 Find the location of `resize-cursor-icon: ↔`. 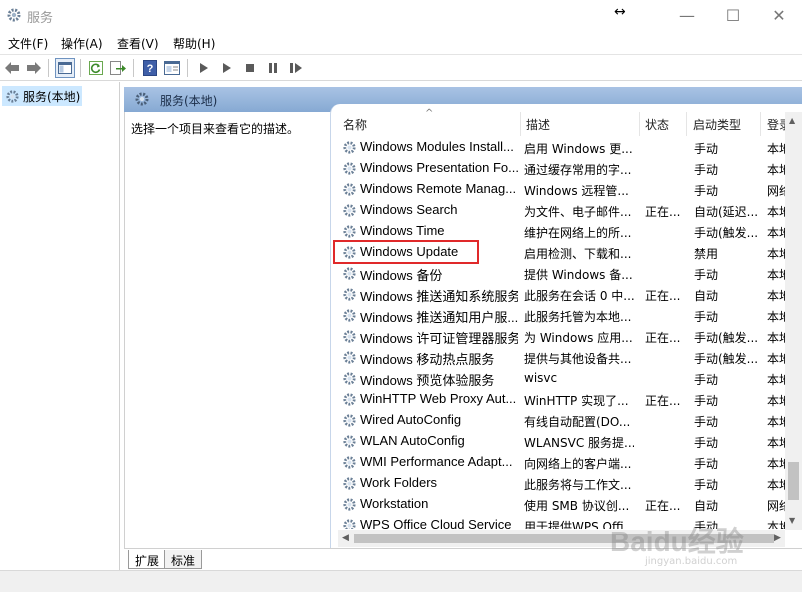

resize-cursor-icon: ↔ is located at coordinates (620, 12).